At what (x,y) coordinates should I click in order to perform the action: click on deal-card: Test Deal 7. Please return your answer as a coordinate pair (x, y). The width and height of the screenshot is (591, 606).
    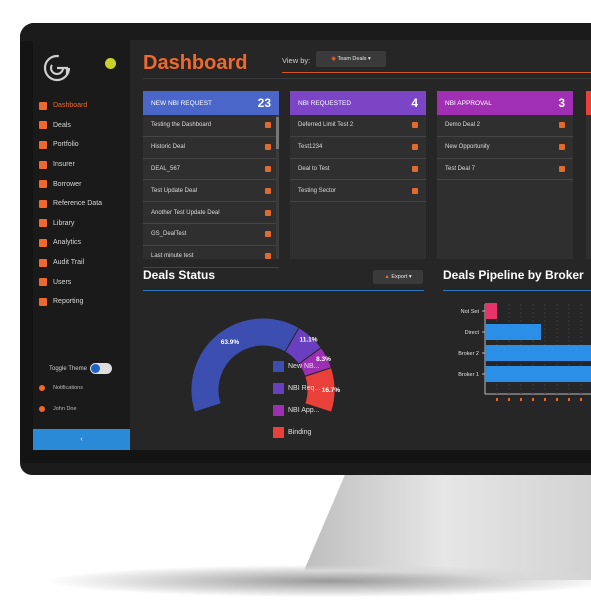
    Looking at the image, I should click on (505, 170).